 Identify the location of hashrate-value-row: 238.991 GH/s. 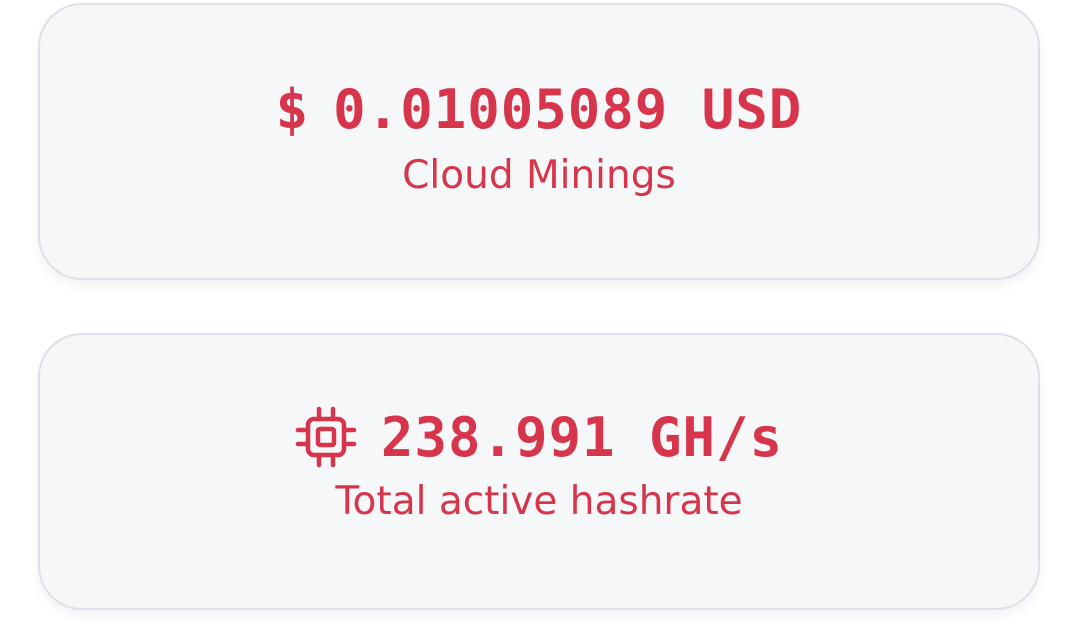
(539, 437).